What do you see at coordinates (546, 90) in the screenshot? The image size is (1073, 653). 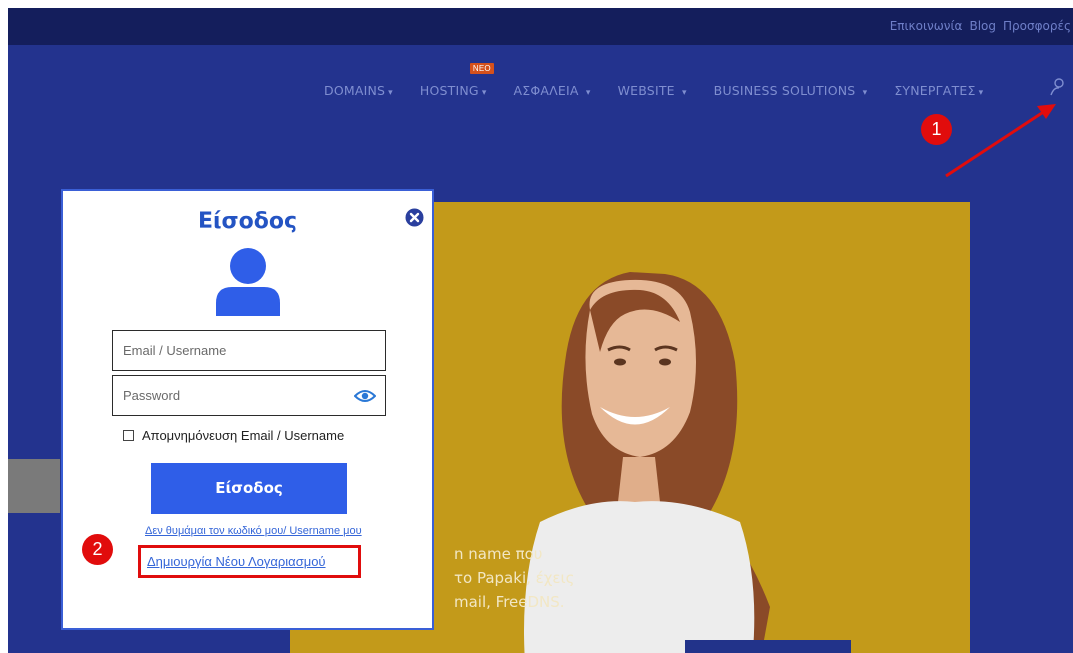 I see `nav-item-label: ΑΣΦΑΛΕΙΑ` at bounding box center [546, 90].